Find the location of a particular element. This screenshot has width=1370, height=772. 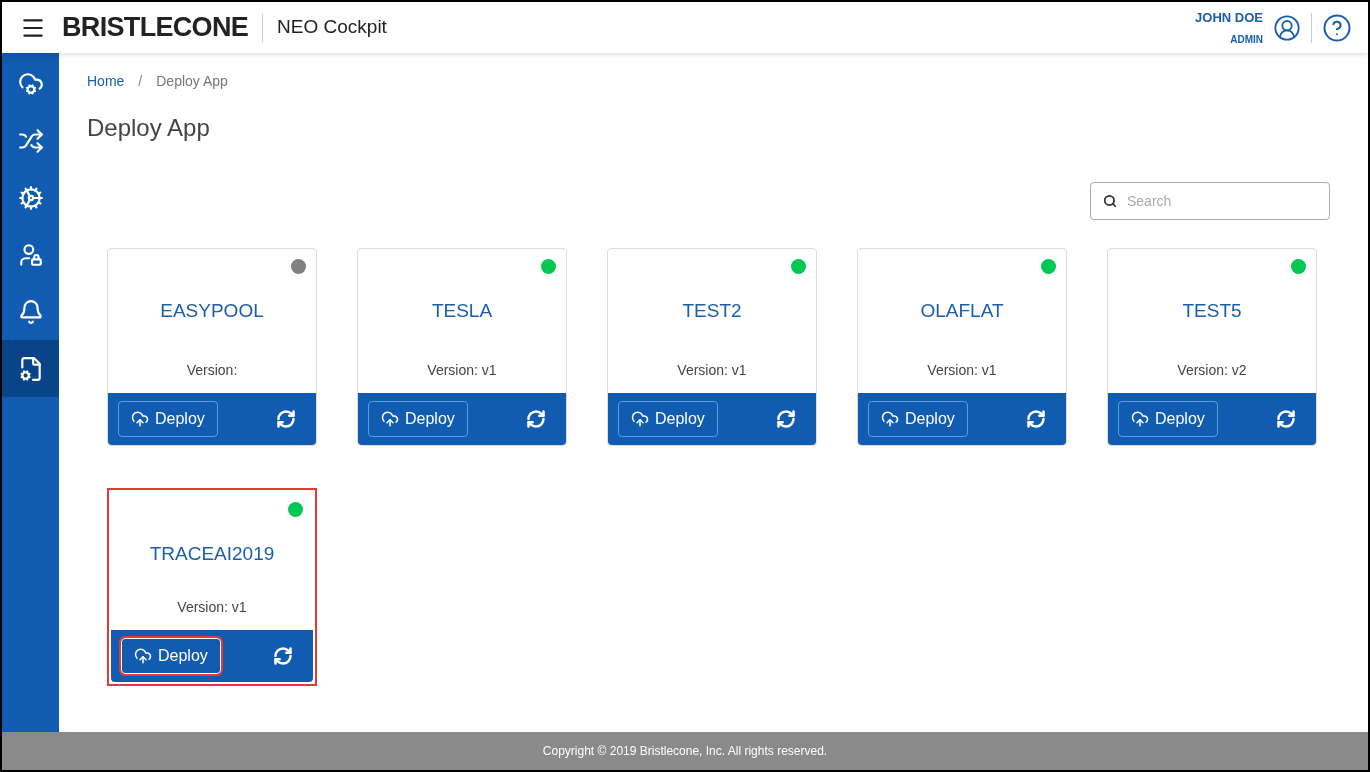

breadcrumb-link: Home is located at coordinates (106, 81).